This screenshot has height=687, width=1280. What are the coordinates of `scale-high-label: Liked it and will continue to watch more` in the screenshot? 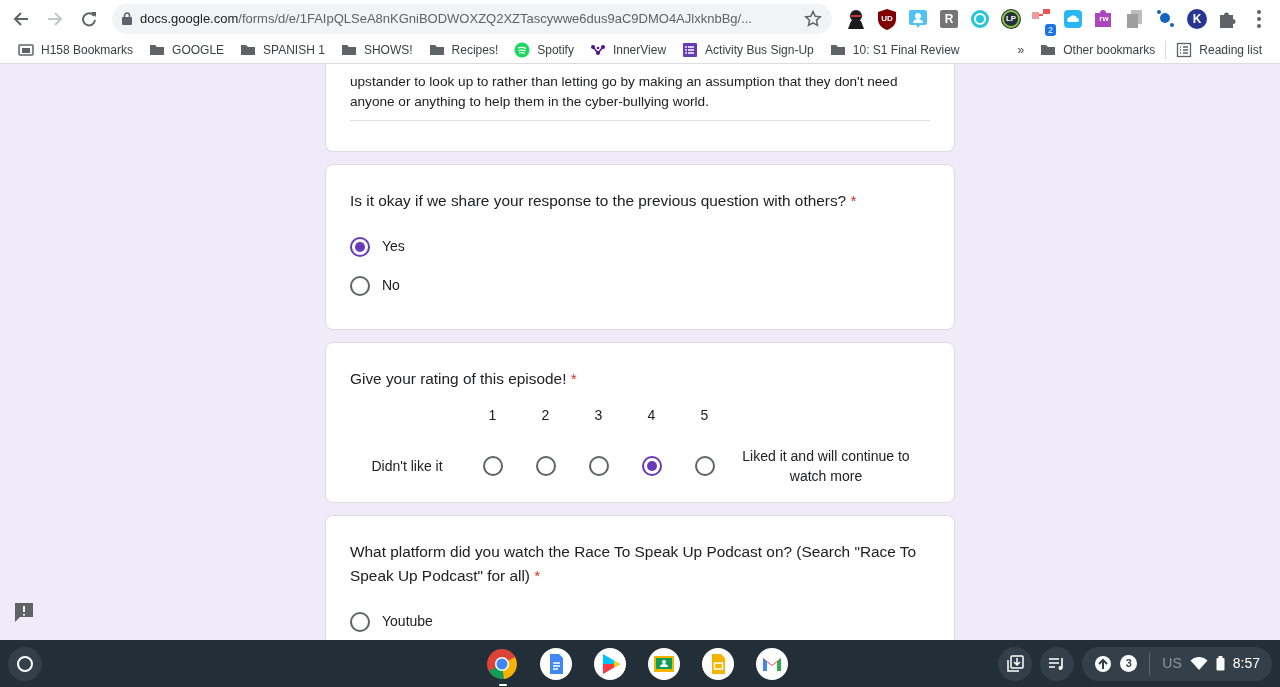 It's located at (826, 466).